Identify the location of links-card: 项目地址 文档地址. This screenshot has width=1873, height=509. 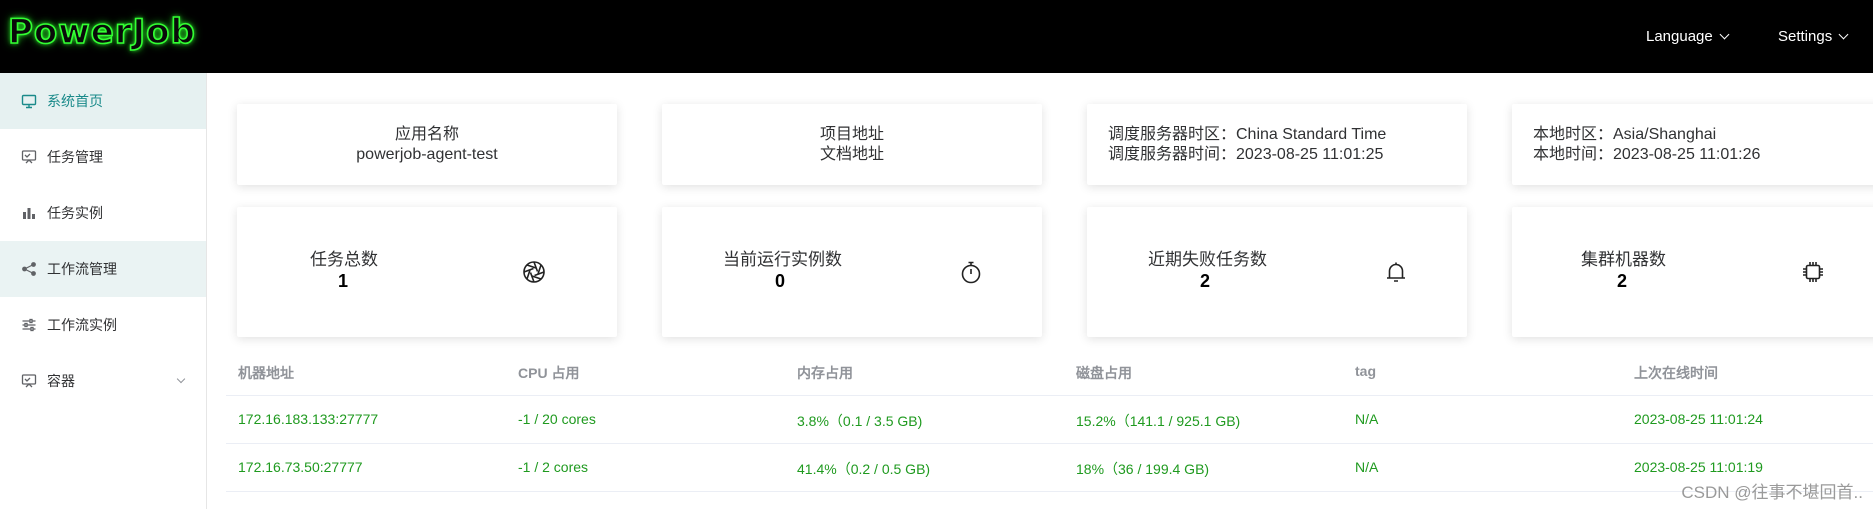
(852, 144).